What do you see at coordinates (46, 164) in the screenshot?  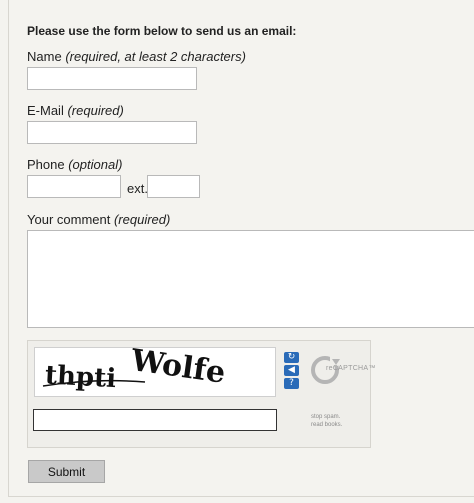 I see `phone-label-text: Phone` at bounding box center [46, 164].